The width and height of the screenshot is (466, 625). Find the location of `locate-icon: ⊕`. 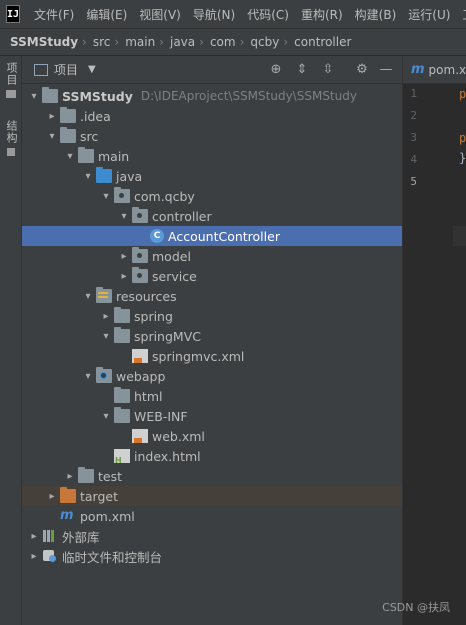

locate-icon: ⊕ is located at coordinates (276, 70).